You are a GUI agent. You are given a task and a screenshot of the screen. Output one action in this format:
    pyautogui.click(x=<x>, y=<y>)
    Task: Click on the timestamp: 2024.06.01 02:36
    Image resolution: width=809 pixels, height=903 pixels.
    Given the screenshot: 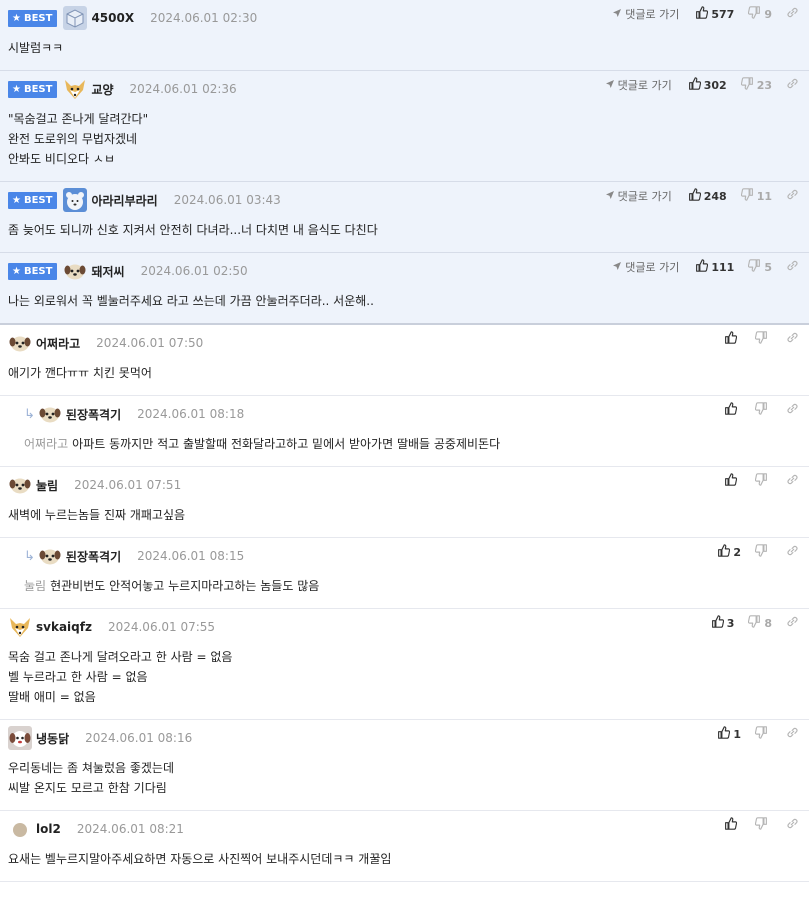 What is the action you would take?
    pyautogui.click(x=183, y=89)
    